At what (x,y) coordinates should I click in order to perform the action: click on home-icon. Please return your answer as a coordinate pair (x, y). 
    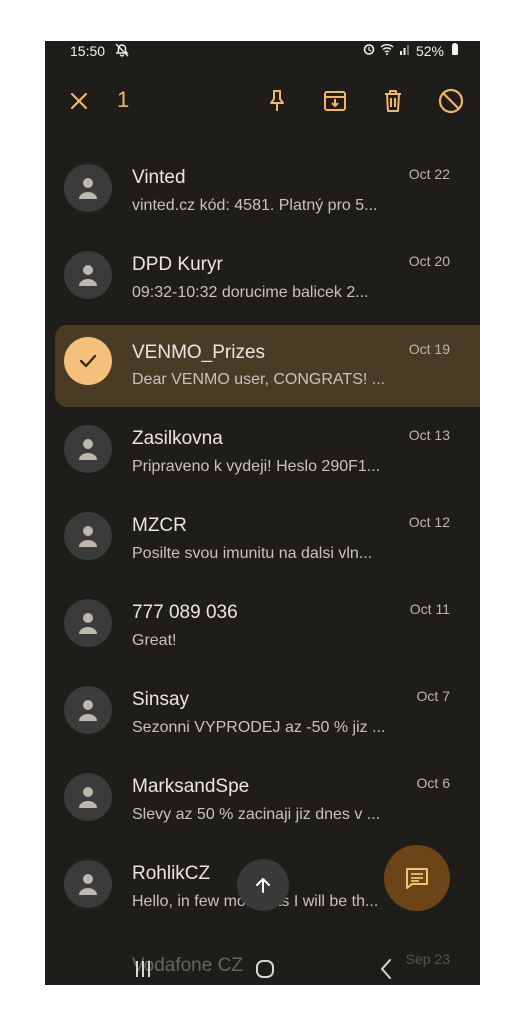
    Looking at the image, I should click on (265, 969).